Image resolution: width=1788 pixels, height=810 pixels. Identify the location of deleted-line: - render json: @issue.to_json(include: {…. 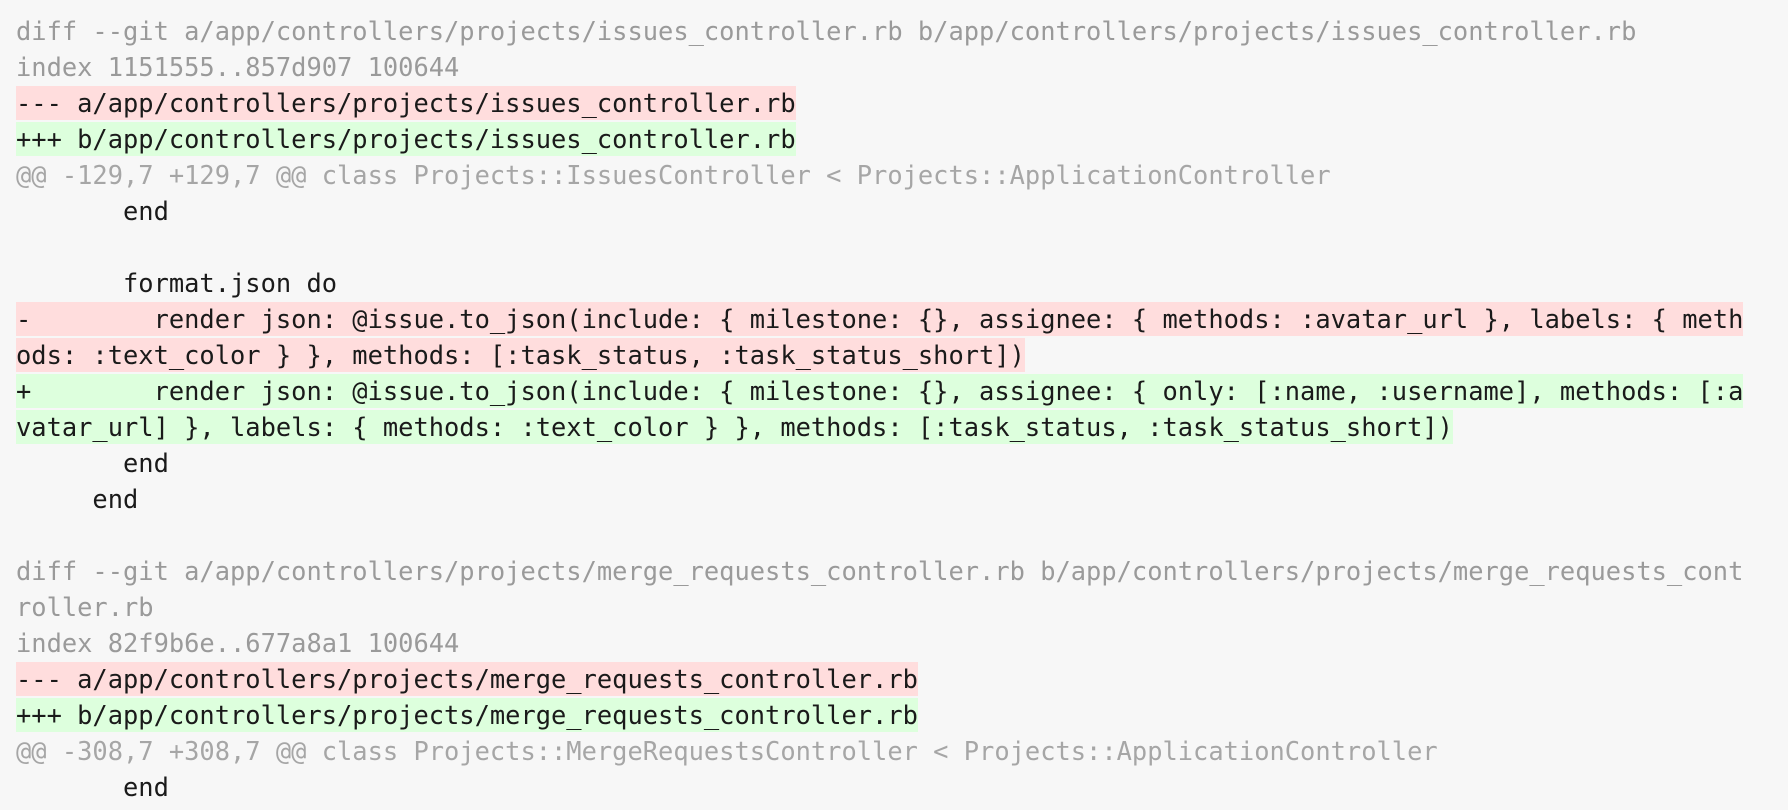
(894, 319).